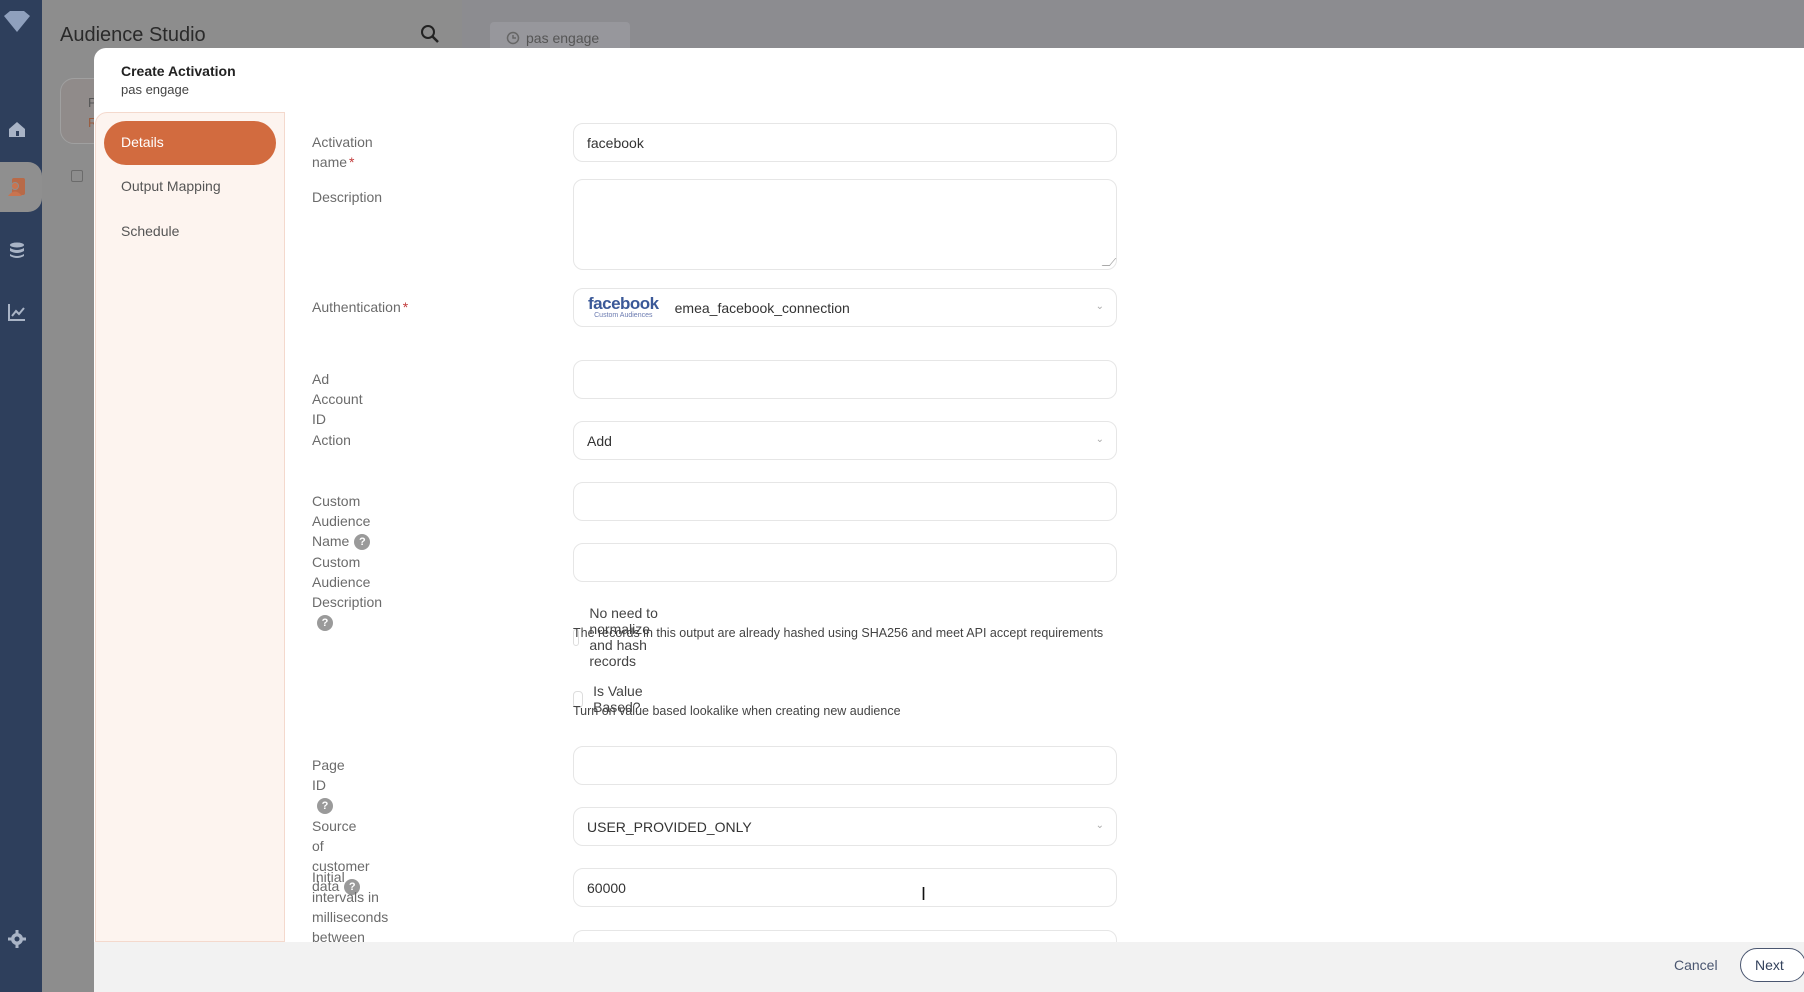 The height and width of the screenshot is (992, 1804). Describe the element at coordinates (1109, 262) in the screenshot. I see `resize-handle-icon` at that location.